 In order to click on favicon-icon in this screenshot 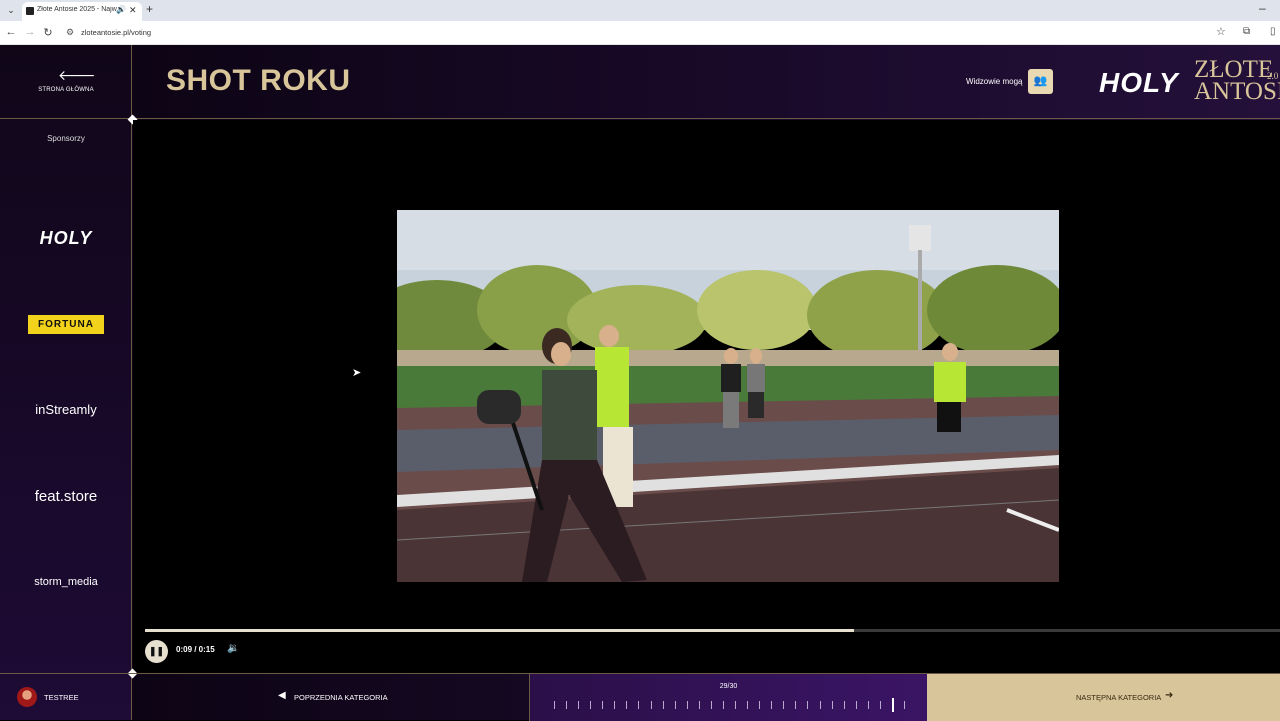, I will do `click(30, 11)`.